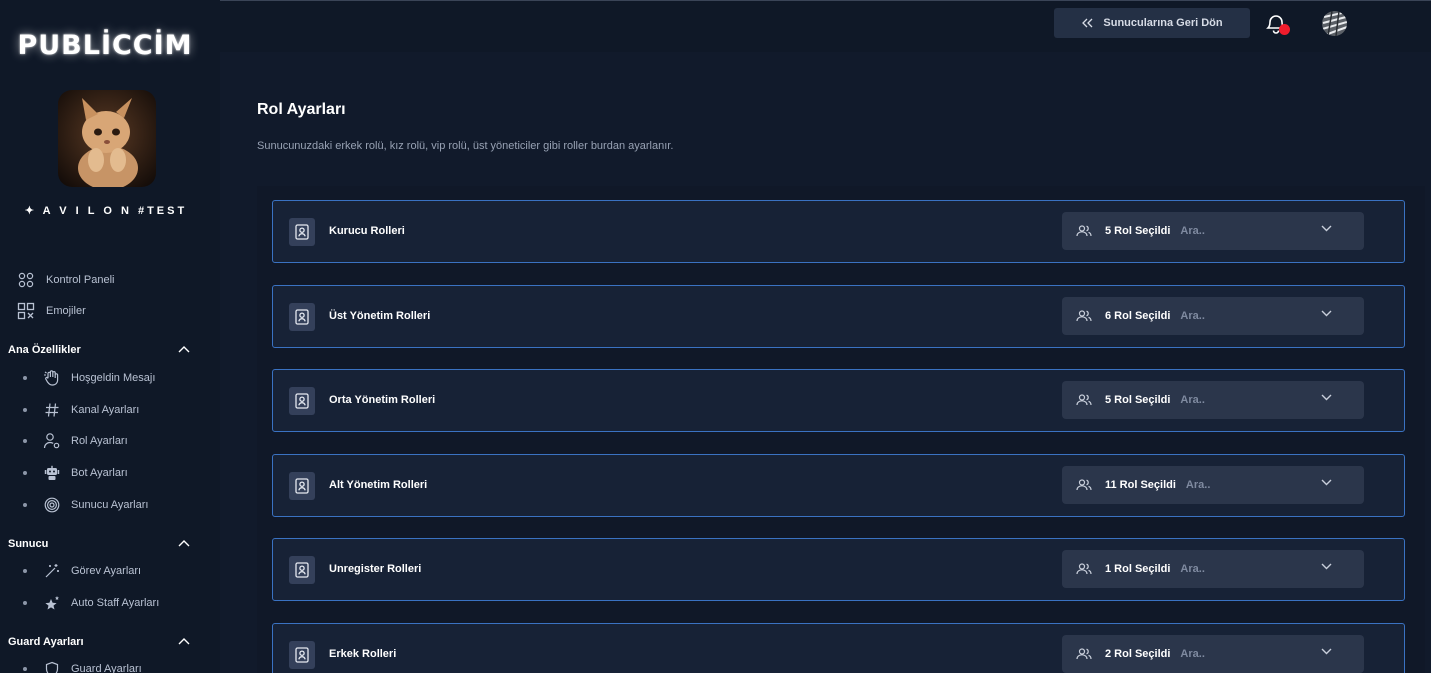 This screenshot has height=673, width=1431. Describe the element at coordinates (1213, 485) in the screenshot. I see `role-multiselect: 11 Rol Seçildi Ara..` at that location.